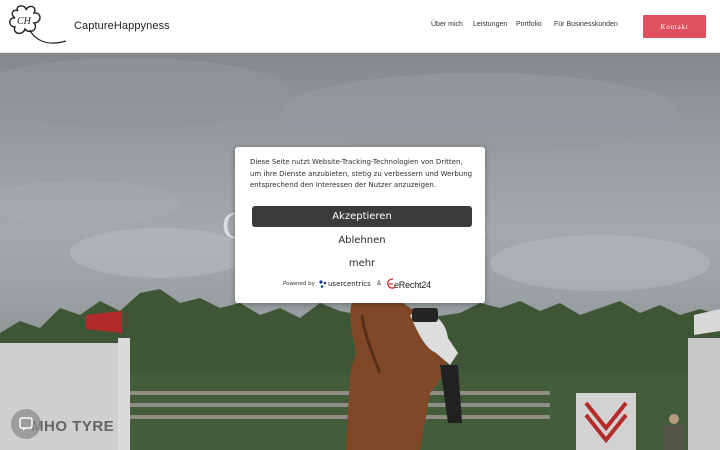 Image resolution: width=720 pixels, height=450 pixels. I want to click on contact-button: Kontakt, so click(674, 26).